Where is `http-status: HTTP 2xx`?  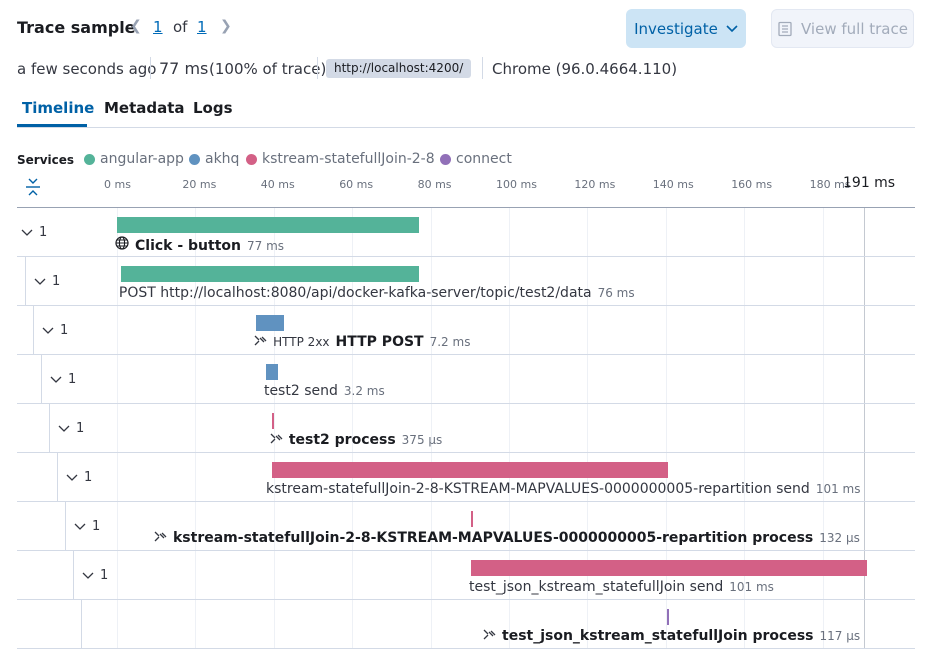
http-status: HTTP 2xx is located at coordinates (301, 342).